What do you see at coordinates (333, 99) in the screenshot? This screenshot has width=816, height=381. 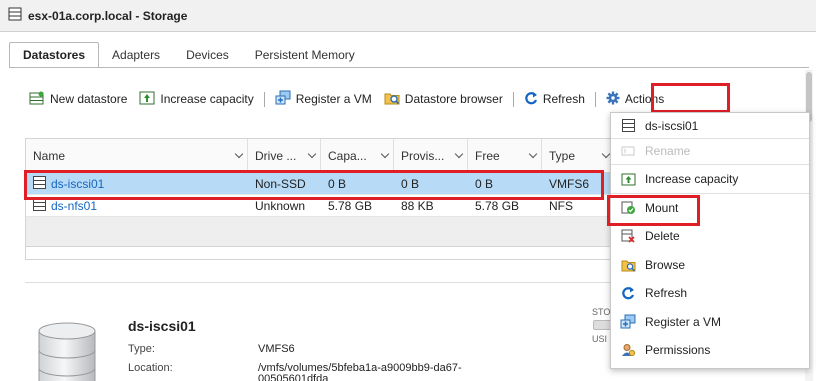 I see `register-vm-label: Register a VM` at bounding box center [333, 99].